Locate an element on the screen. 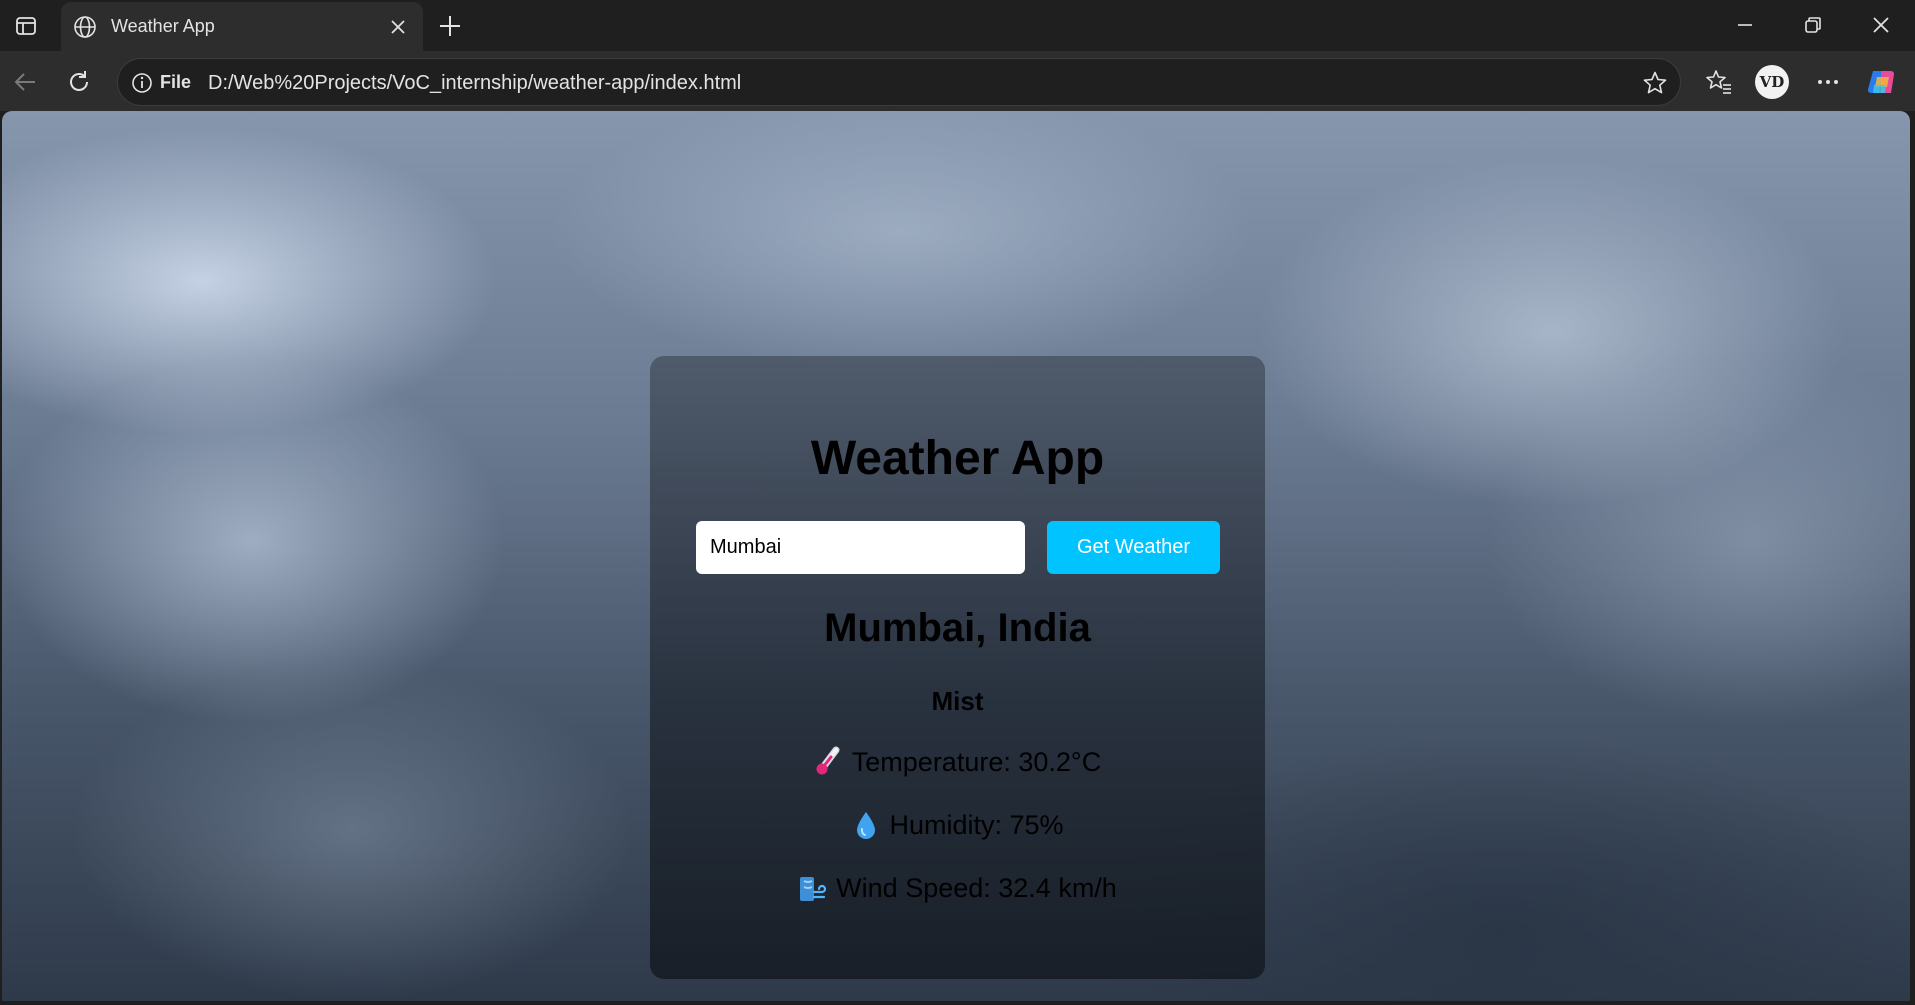 This screenshot has height=1005, width=1915. avatar: VD is located at coordinates (1772, 82).